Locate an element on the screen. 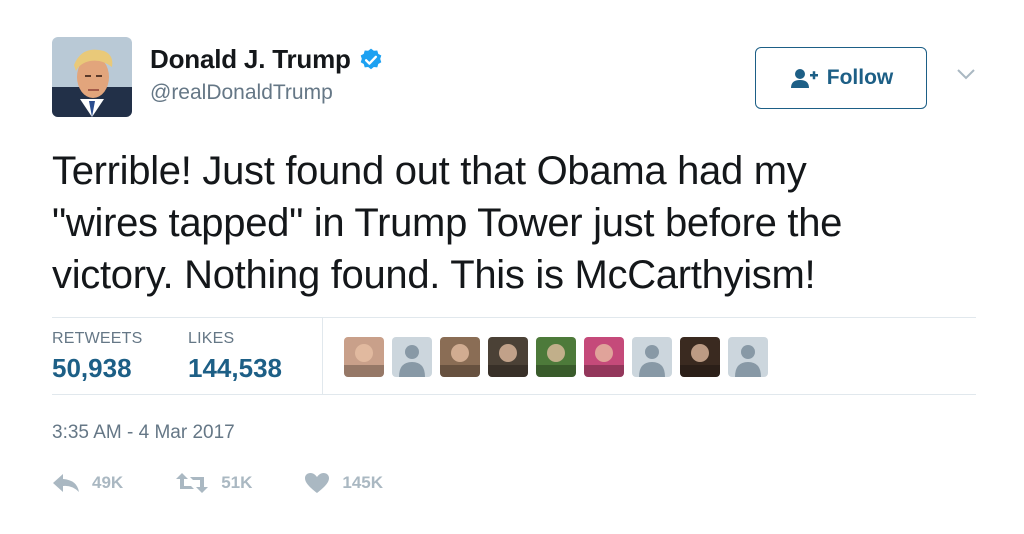  heart-icon is located at coordinates (317, 483).